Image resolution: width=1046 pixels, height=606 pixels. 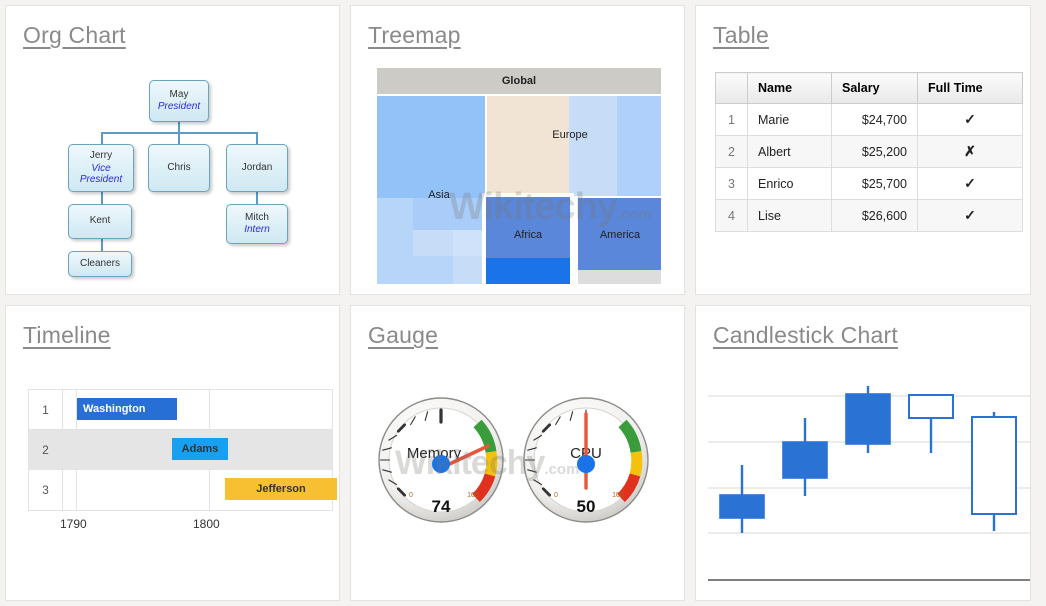 What do you see at coordinates (473, 495) in the screenshot?
I see `gauge-memory-max: 100` at bounding box center [473, 495].